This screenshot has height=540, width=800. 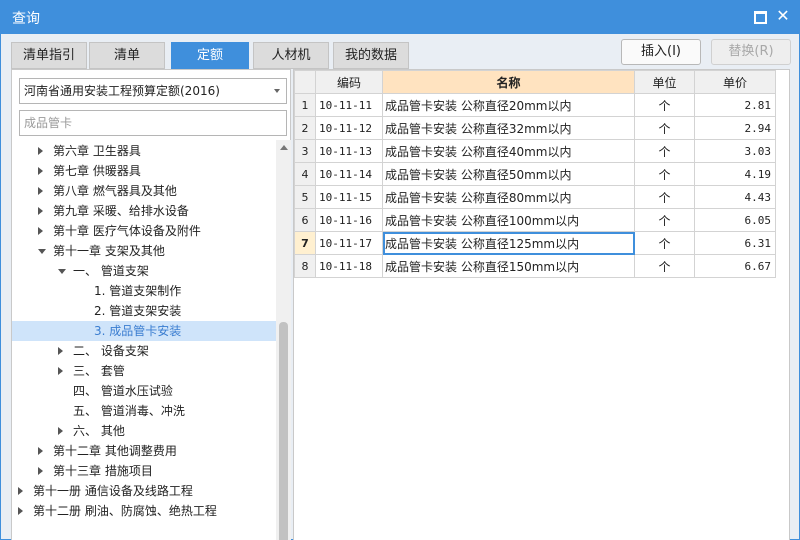 What do you see at coordinates (144, 231) in the screenshot?
I see `tree-item: 第十章 医疗气体设备及附件` at bounding box center [144, 231].